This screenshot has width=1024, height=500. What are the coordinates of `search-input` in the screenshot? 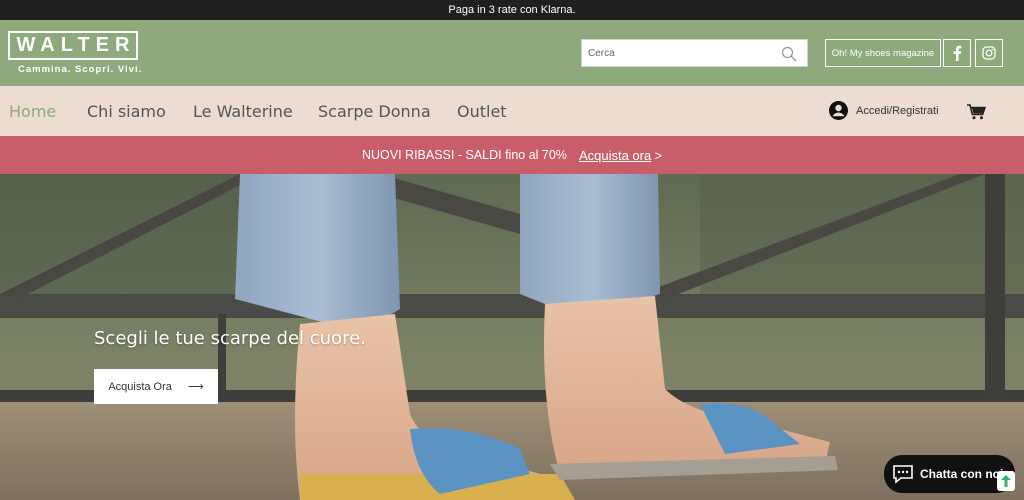 It's located at (677, 53).